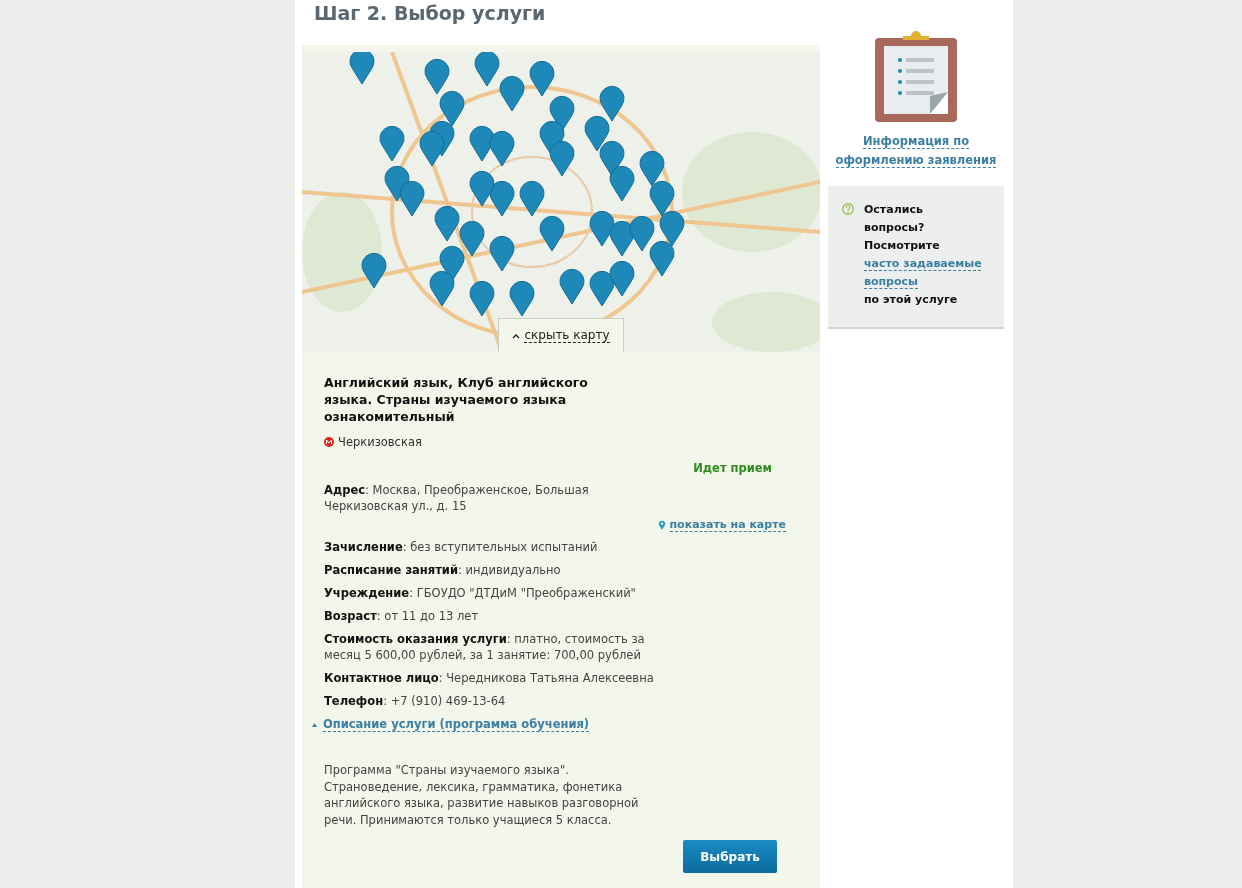  I want to click on service-description: Программа "Страны изучаемого языка". Страноведение, лексика, грамматика, фонетика английского языка, развитие навыков разговорной речи. Принимаются только учащиеся 5 класса., so click(482, 795).